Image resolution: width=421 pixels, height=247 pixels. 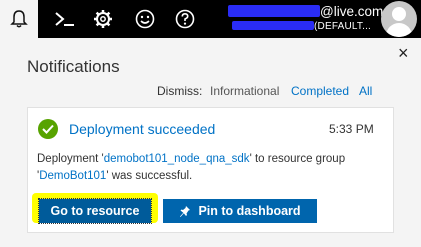 I want to click on gear-icon, so click(x=103, y=19).